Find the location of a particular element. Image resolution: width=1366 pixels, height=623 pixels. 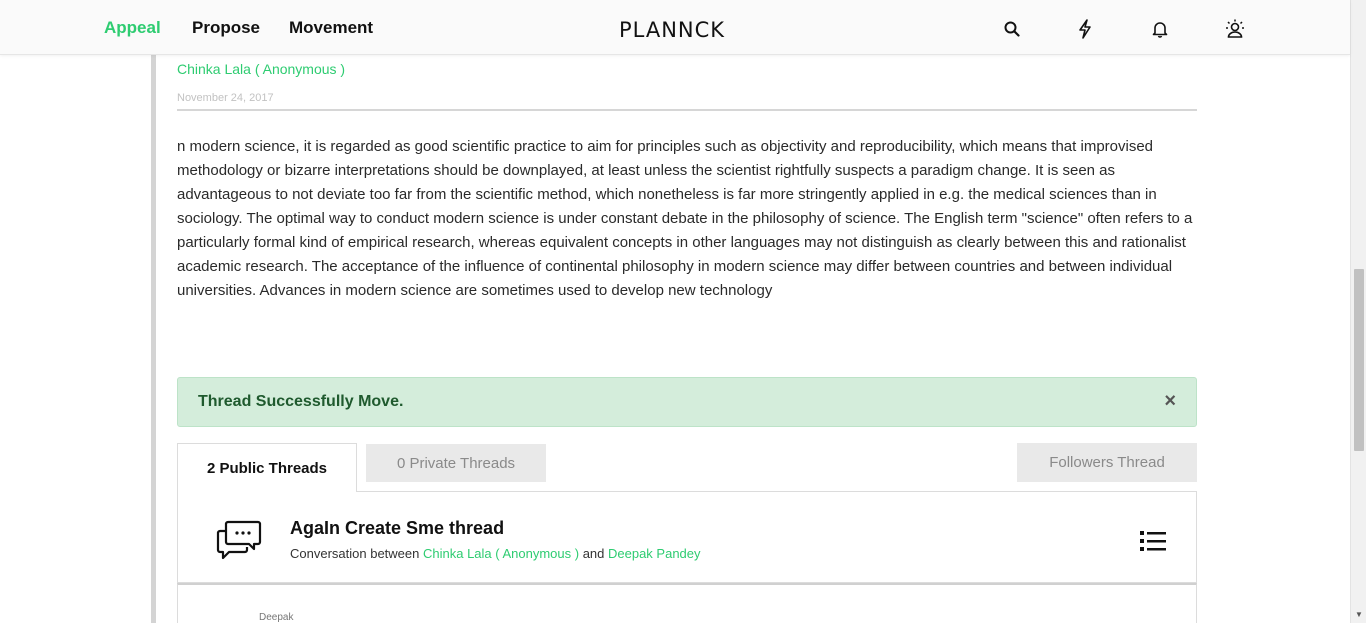

lightning-icon is located at coordinates (1085, 29).